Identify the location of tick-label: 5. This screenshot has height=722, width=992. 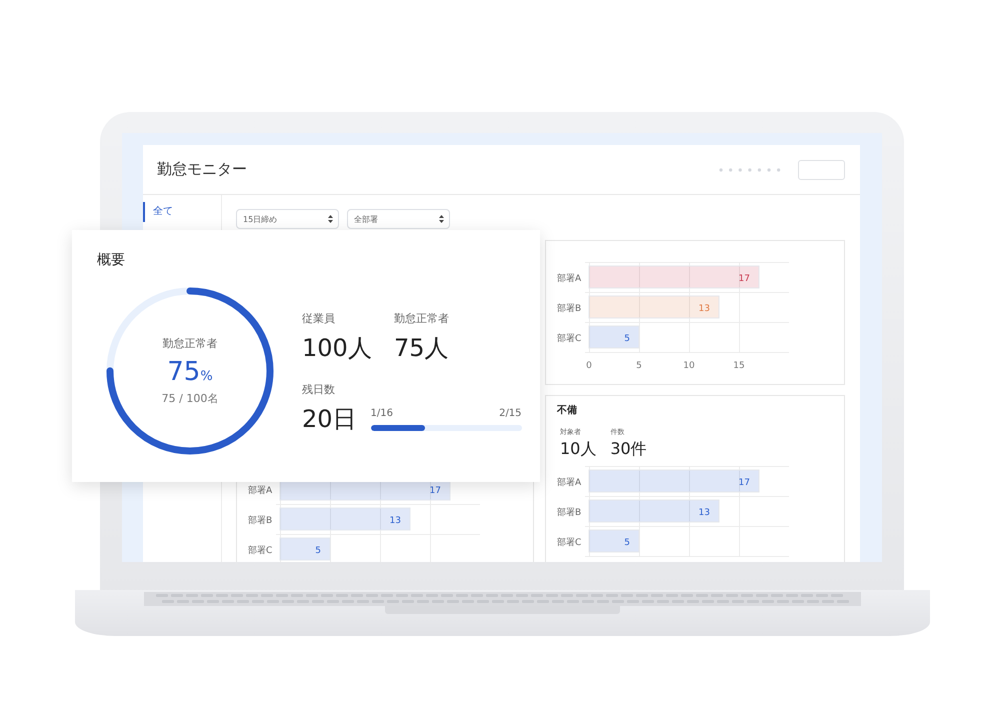
(639, 366).